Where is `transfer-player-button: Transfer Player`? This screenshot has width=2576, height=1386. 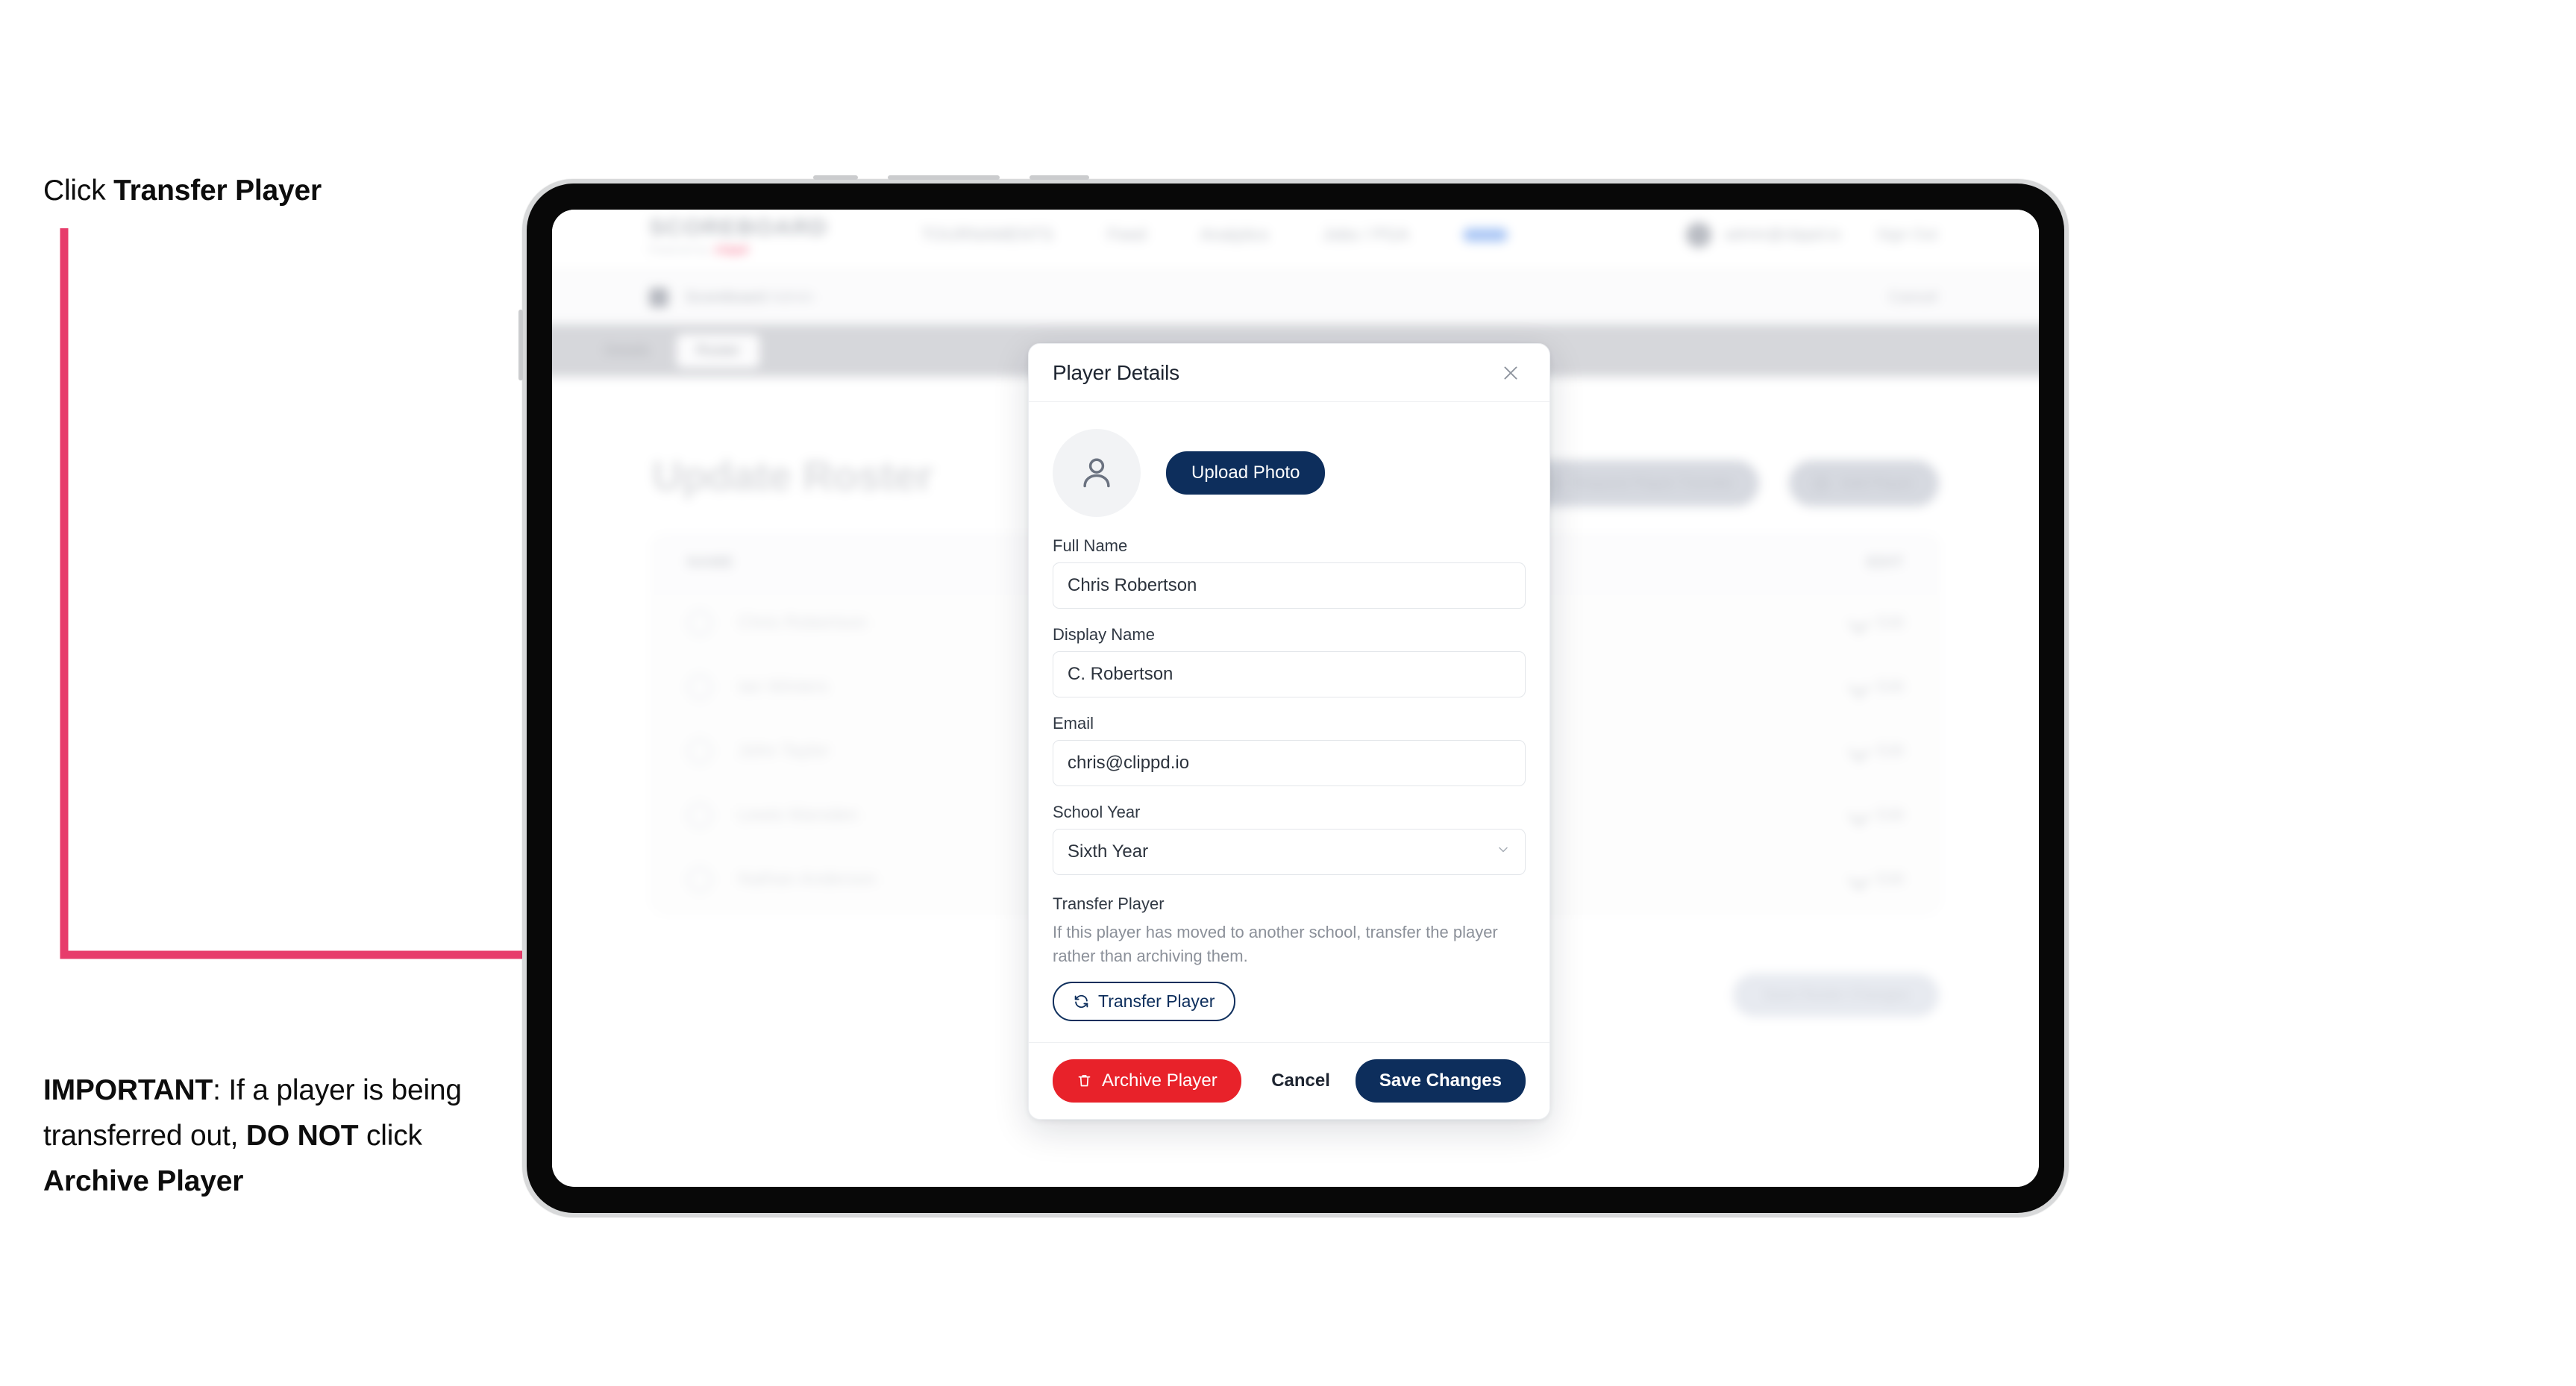
transfer-player-button: Transfer Player is located at coordinates (1144, 1001).